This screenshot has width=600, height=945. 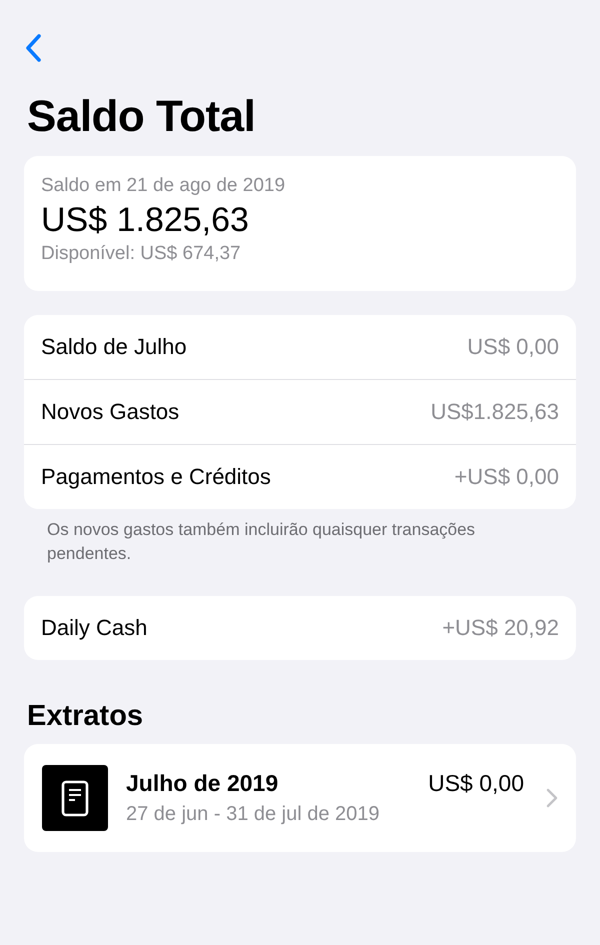 I want to click on statement-title: Julho de 2019, so click(x=202, y=783).